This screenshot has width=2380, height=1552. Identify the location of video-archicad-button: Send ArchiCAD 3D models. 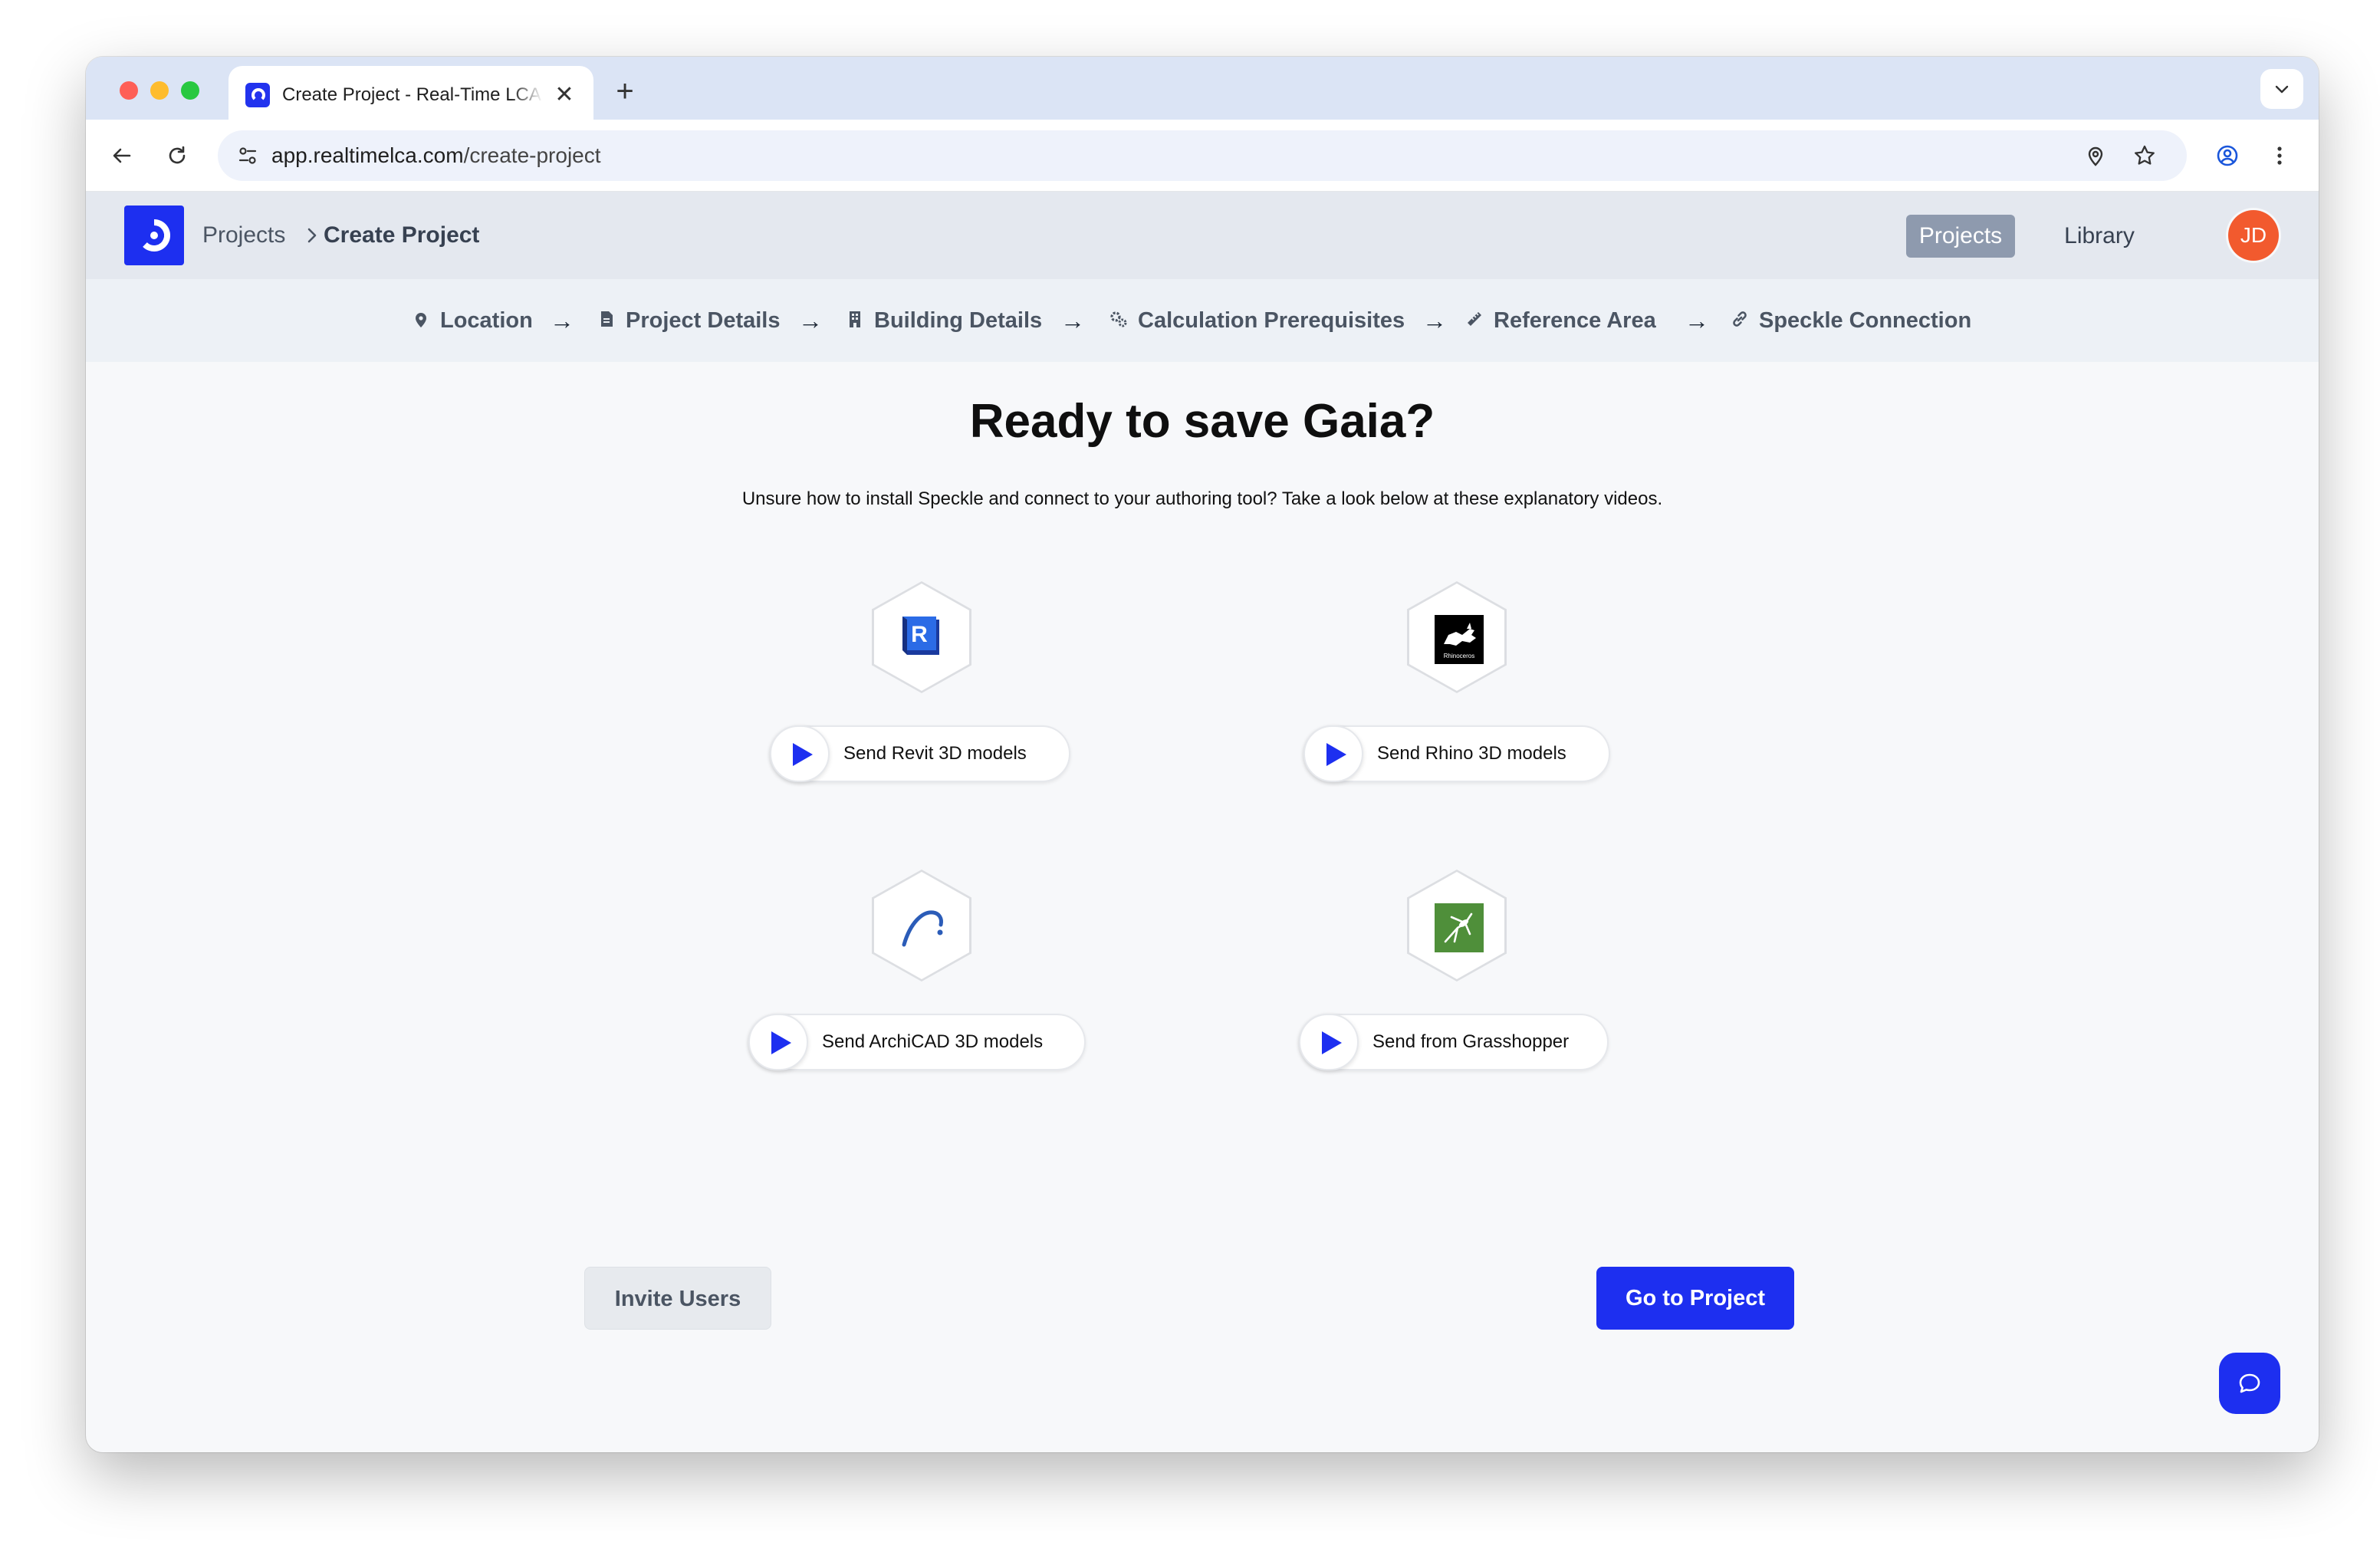
(917, 1042).